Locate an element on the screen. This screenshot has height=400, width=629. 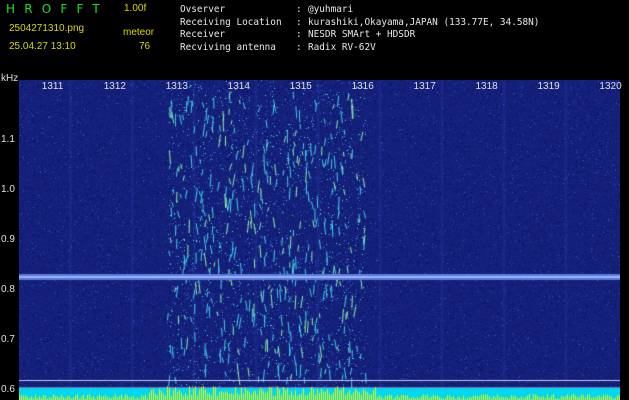
y-tick-label: 1.0 is located at coordinates (8, 189).